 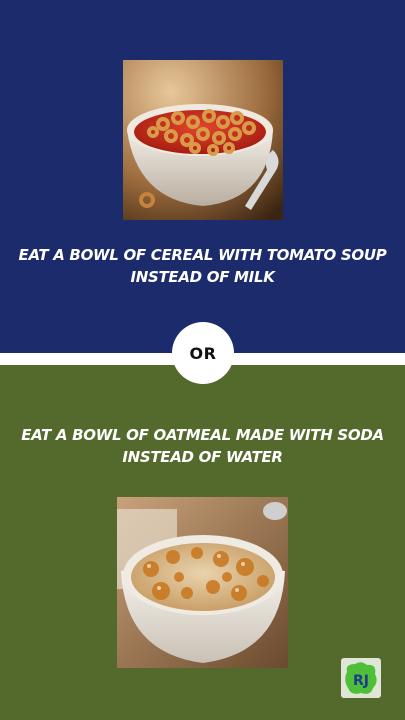 What do you see at coordinates (202, 457) in the screenshot?
I see `bottom-caption-line-2: INSTEAD OF WATER` at bounding box center [202, 457].